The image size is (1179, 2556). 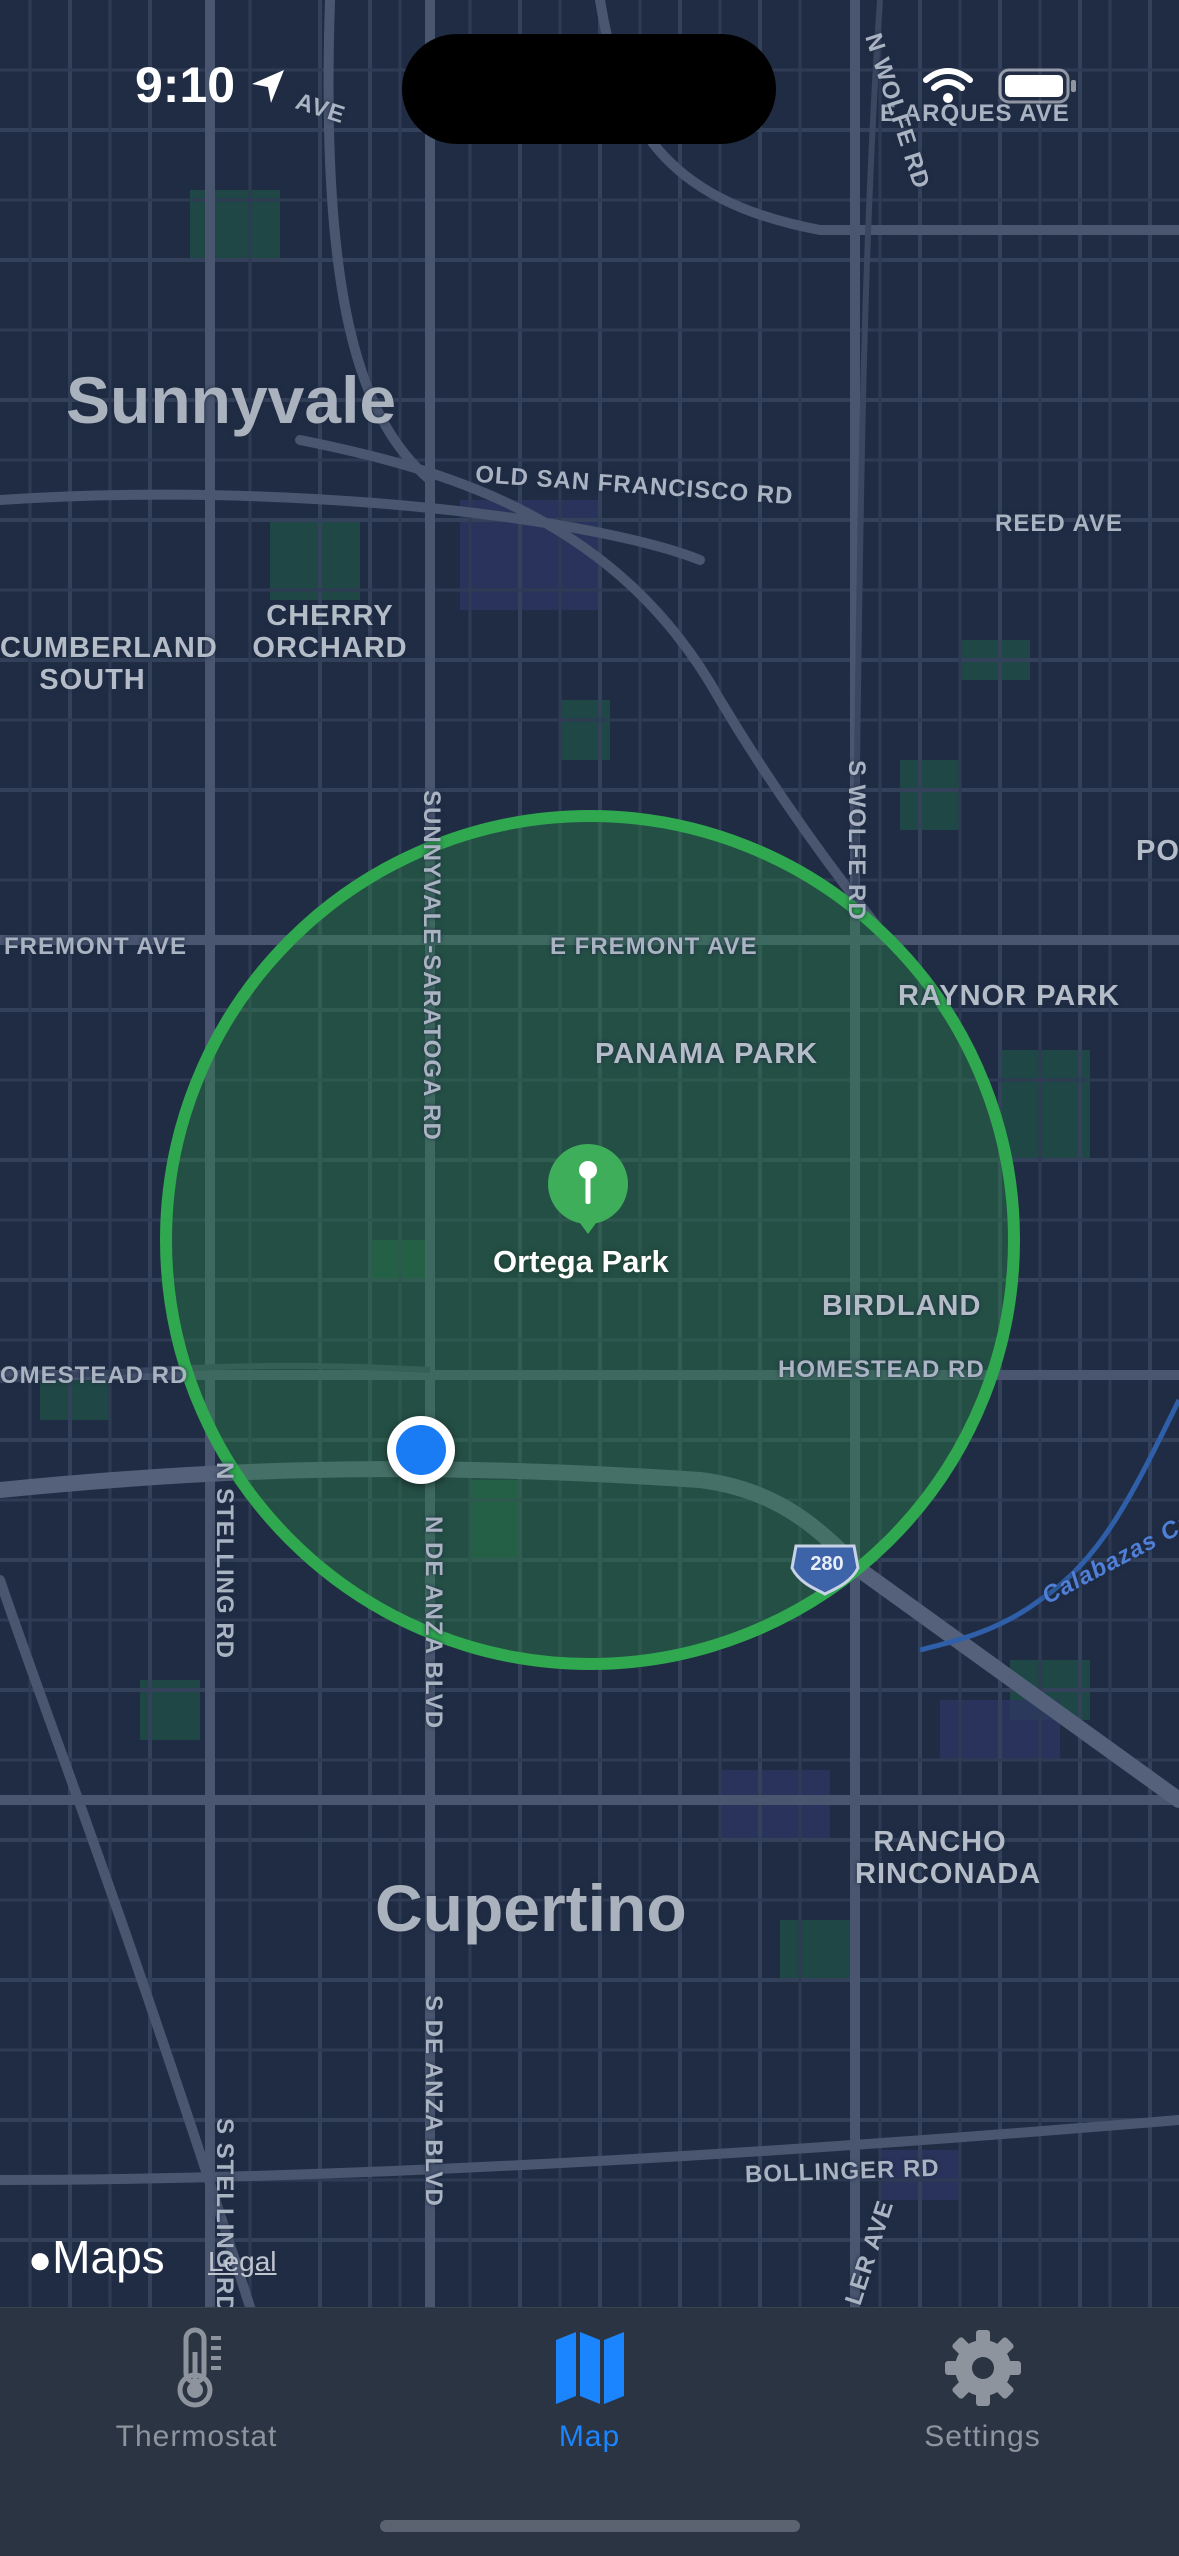 What do you see at coordinates (654, 946) in the screenshot?
I see `road-label-e-fremont-ave: E FREMONT AVE` at bounding box center [654, 946].